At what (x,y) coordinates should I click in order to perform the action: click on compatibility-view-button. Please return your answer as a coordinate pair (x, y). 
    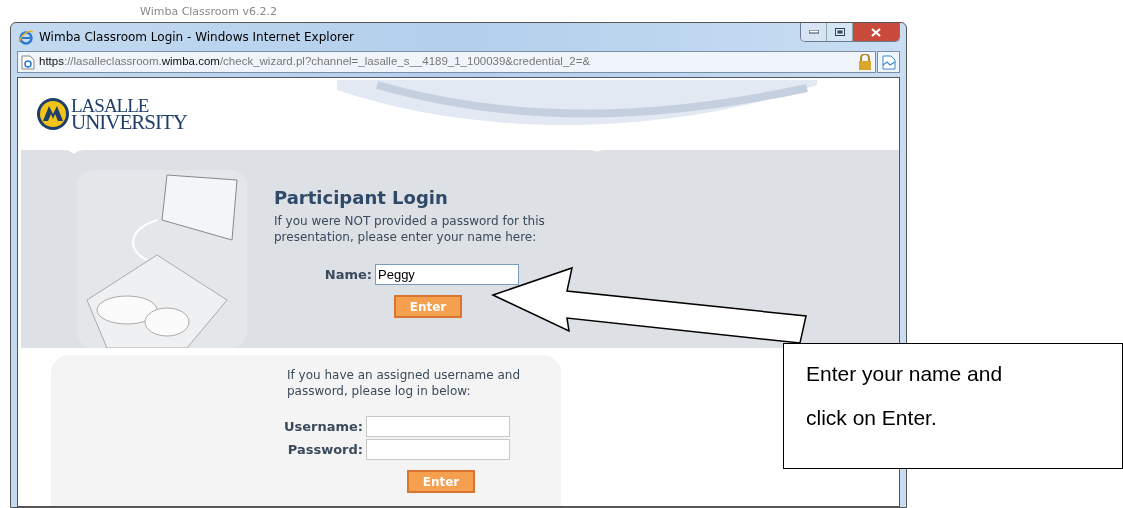
    Looking at the image, I should click on (888, 62).